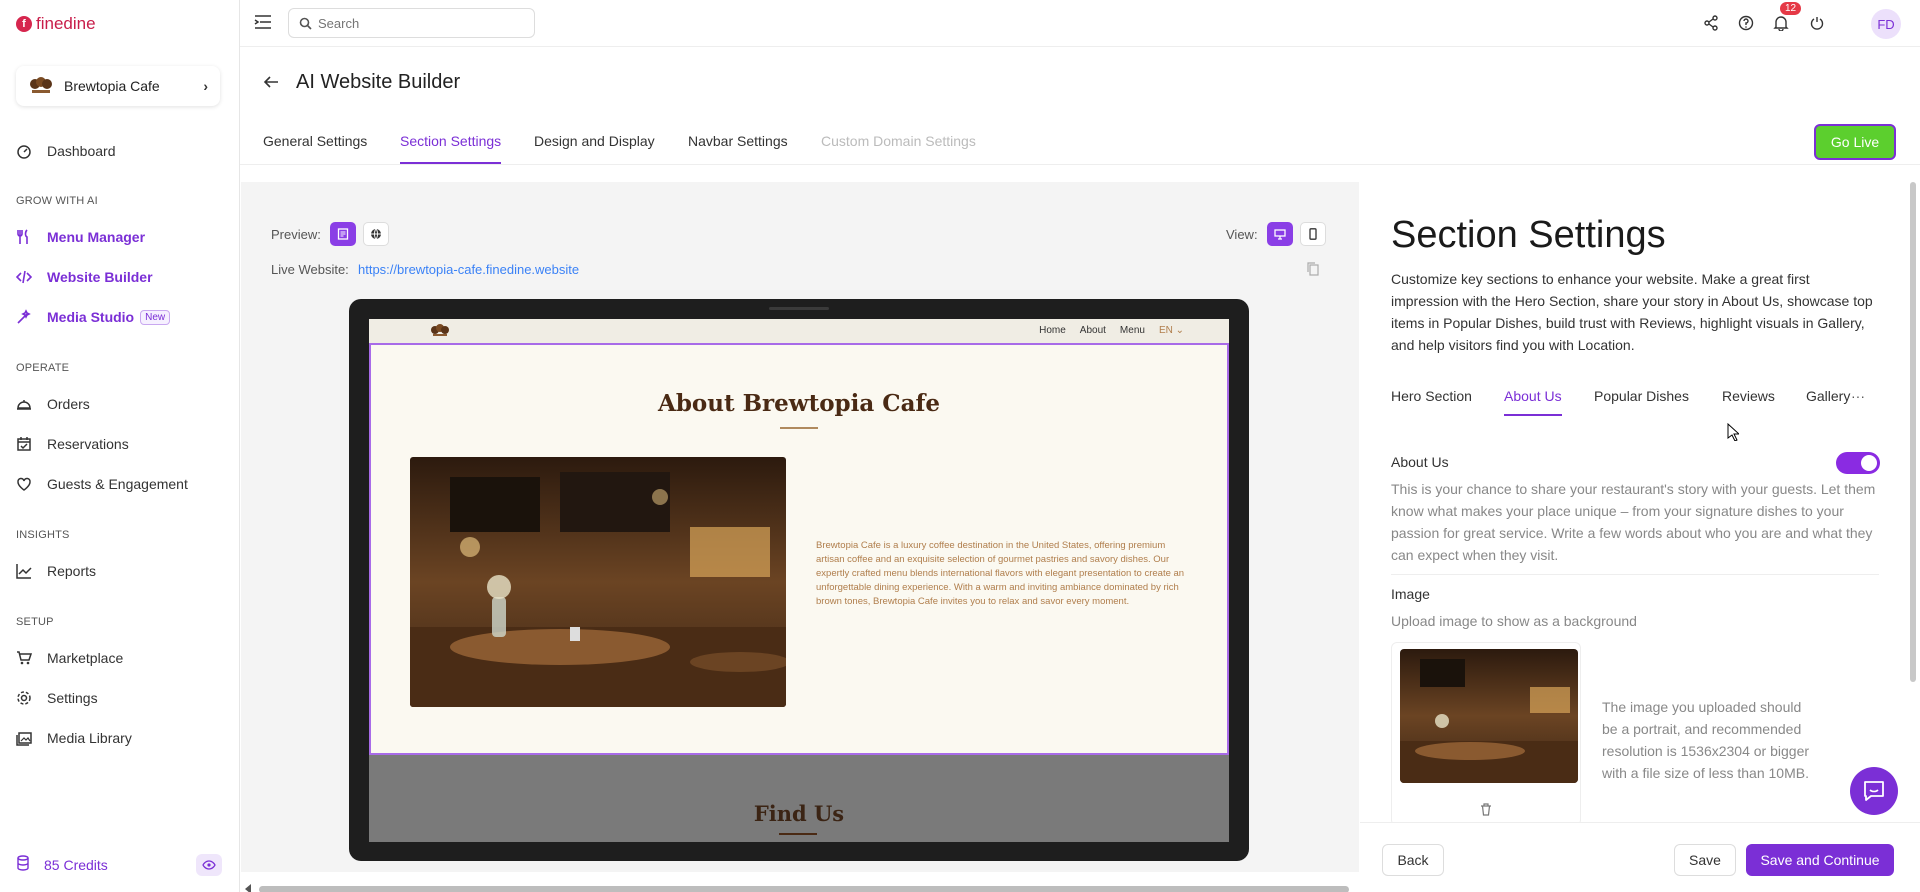  I want to click on page-title: AI Website Builder, so click(378, 82).